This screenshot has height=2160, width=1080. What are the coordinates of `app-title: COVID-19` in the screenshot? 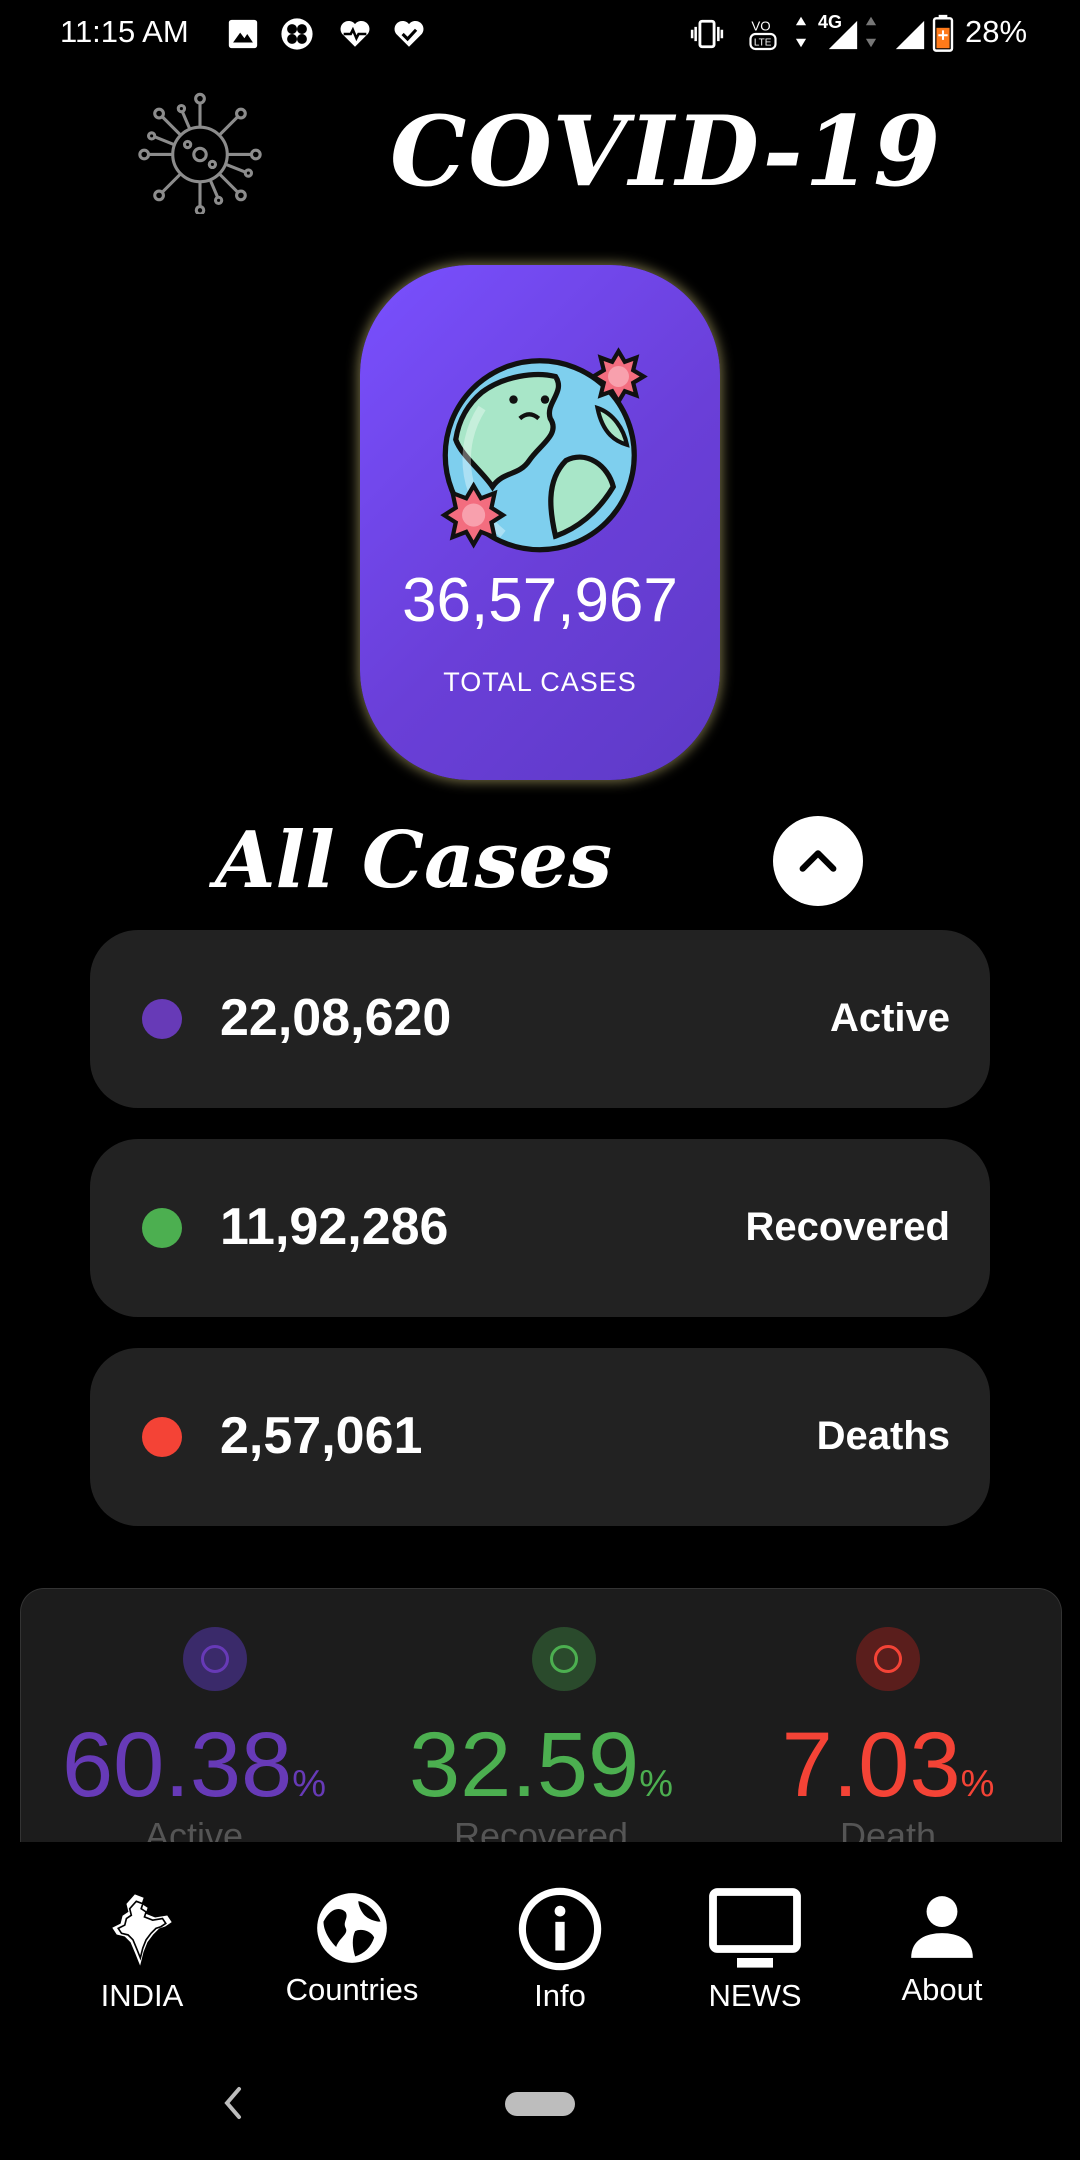 It's located at (666, 151).